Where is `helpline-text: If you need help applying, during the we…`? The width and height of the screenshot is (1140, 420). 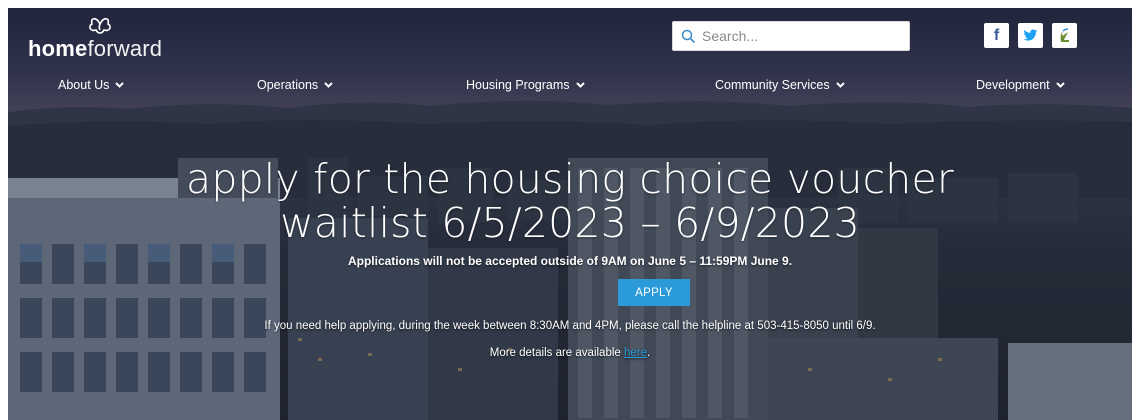
helpline-text: If you need help applying, during the we… is located at coordinates (570, 326).